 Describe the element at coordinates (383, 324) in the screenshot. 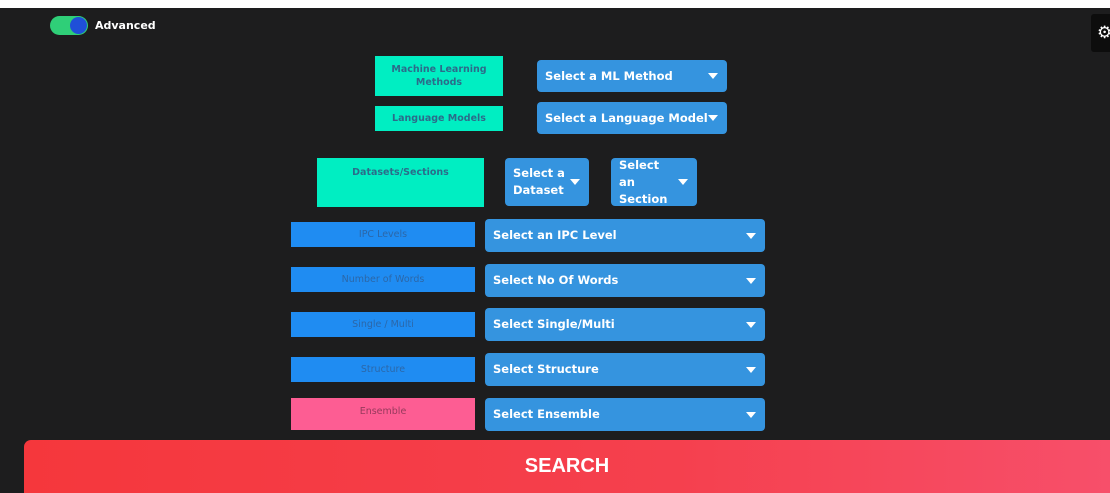

I see `single-multi-label: Single / Multi` at that location.